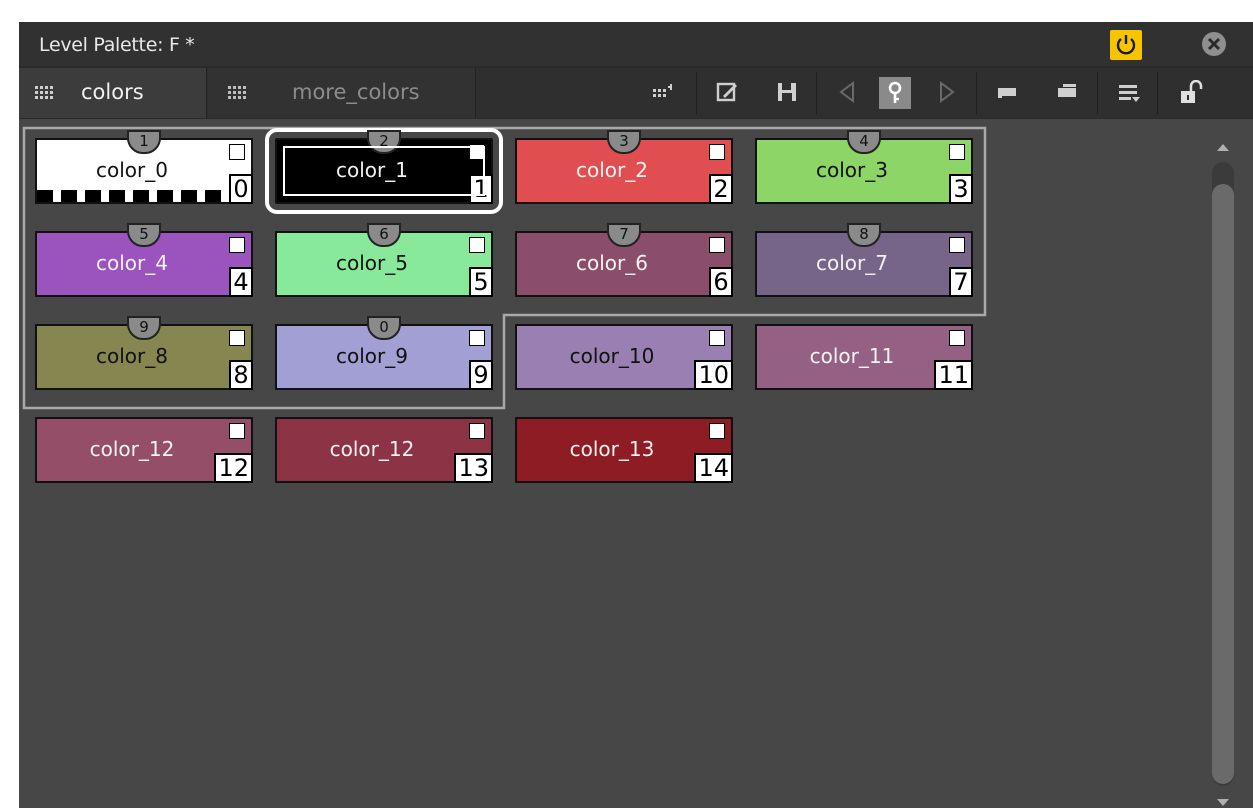 The height and width of the screenshot is (812, 1253). What do you see at coordinates (117, 45) in the screenshot?
I see `panel-title: Level Palette: F *` at bounding box center [117, 45].